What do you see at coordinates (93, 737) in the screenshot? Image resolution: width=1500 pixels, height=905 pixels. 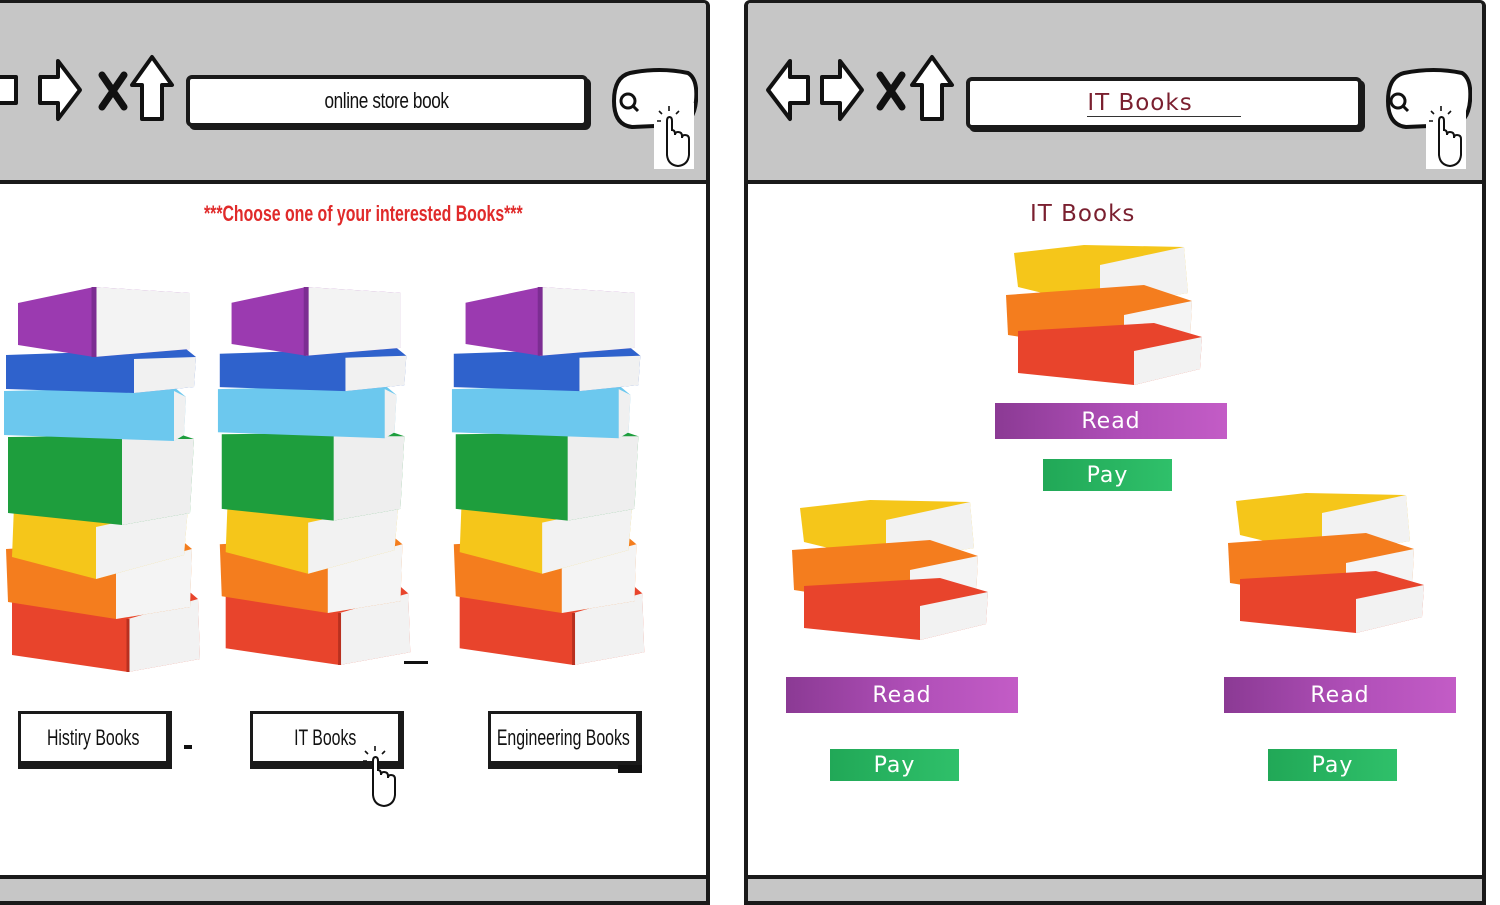 I see `history-books-label: Histiry Books` at bounding box center [93, 737].